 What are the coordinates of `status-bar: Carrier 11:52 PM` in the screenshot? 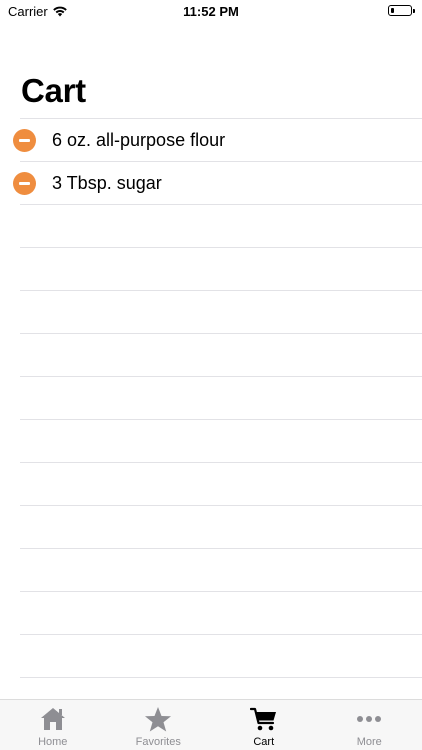 It's located at (211, 12).